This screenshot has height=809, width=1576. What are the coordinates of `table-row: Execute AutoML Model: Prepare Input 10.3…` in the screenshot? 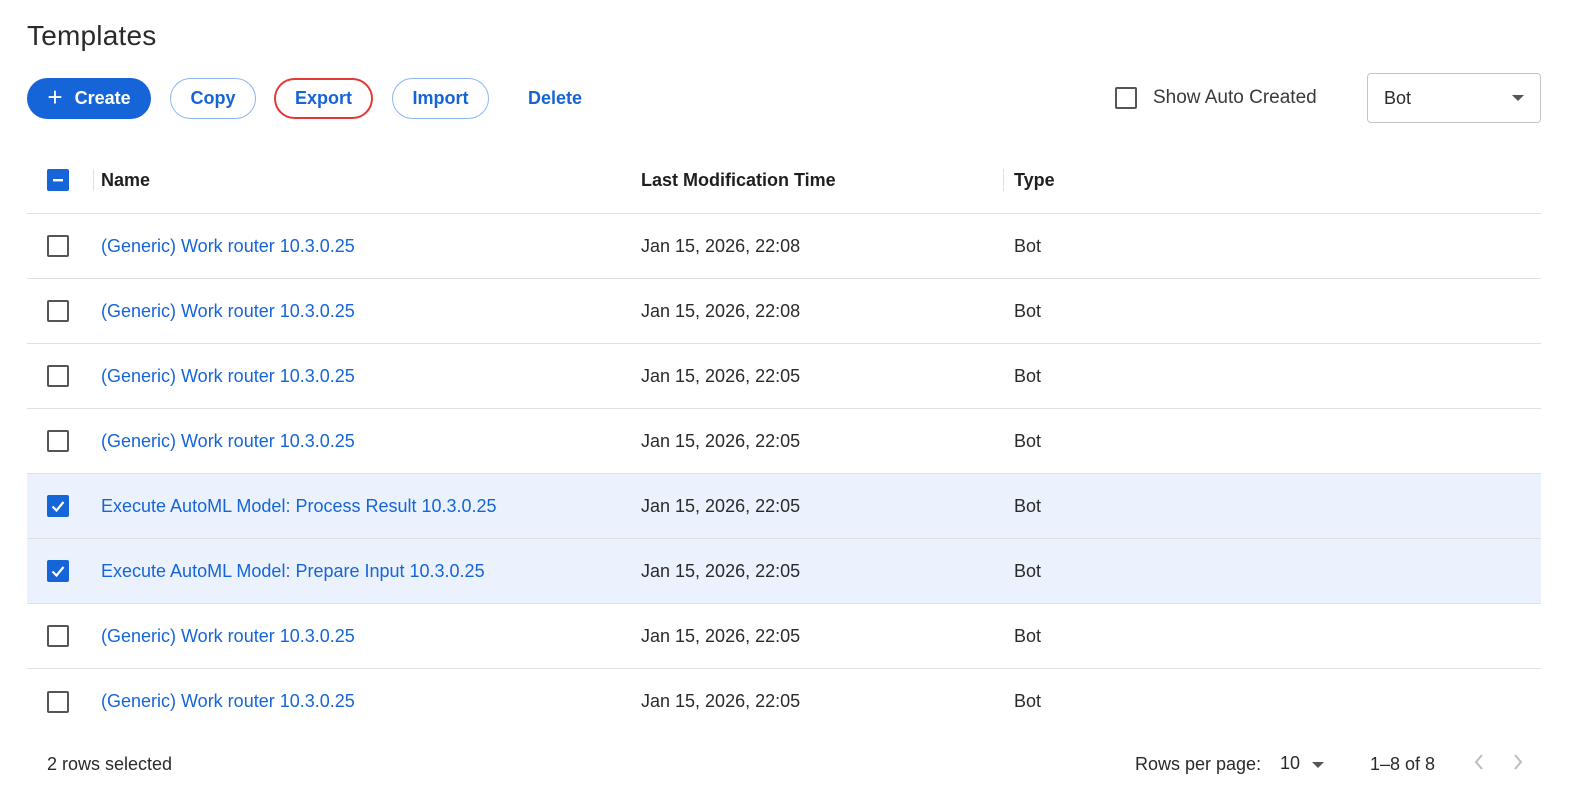 It's located at (784, 571).